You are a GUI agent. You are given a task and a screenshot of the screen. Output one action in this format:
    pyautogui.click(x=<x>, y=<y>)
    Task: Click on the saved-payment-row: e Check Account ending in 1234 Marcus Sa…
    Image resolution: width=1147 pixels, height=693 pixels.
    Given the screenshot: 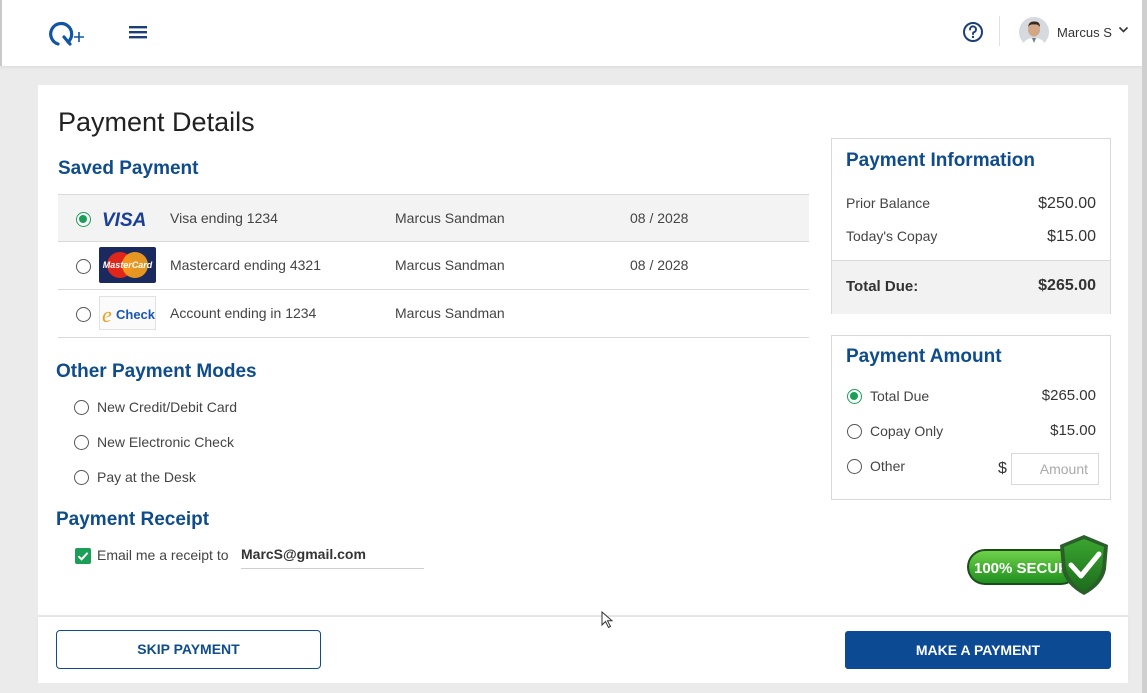 What is the action you would take?
    pyautogui.click(x=433, y=314)
    